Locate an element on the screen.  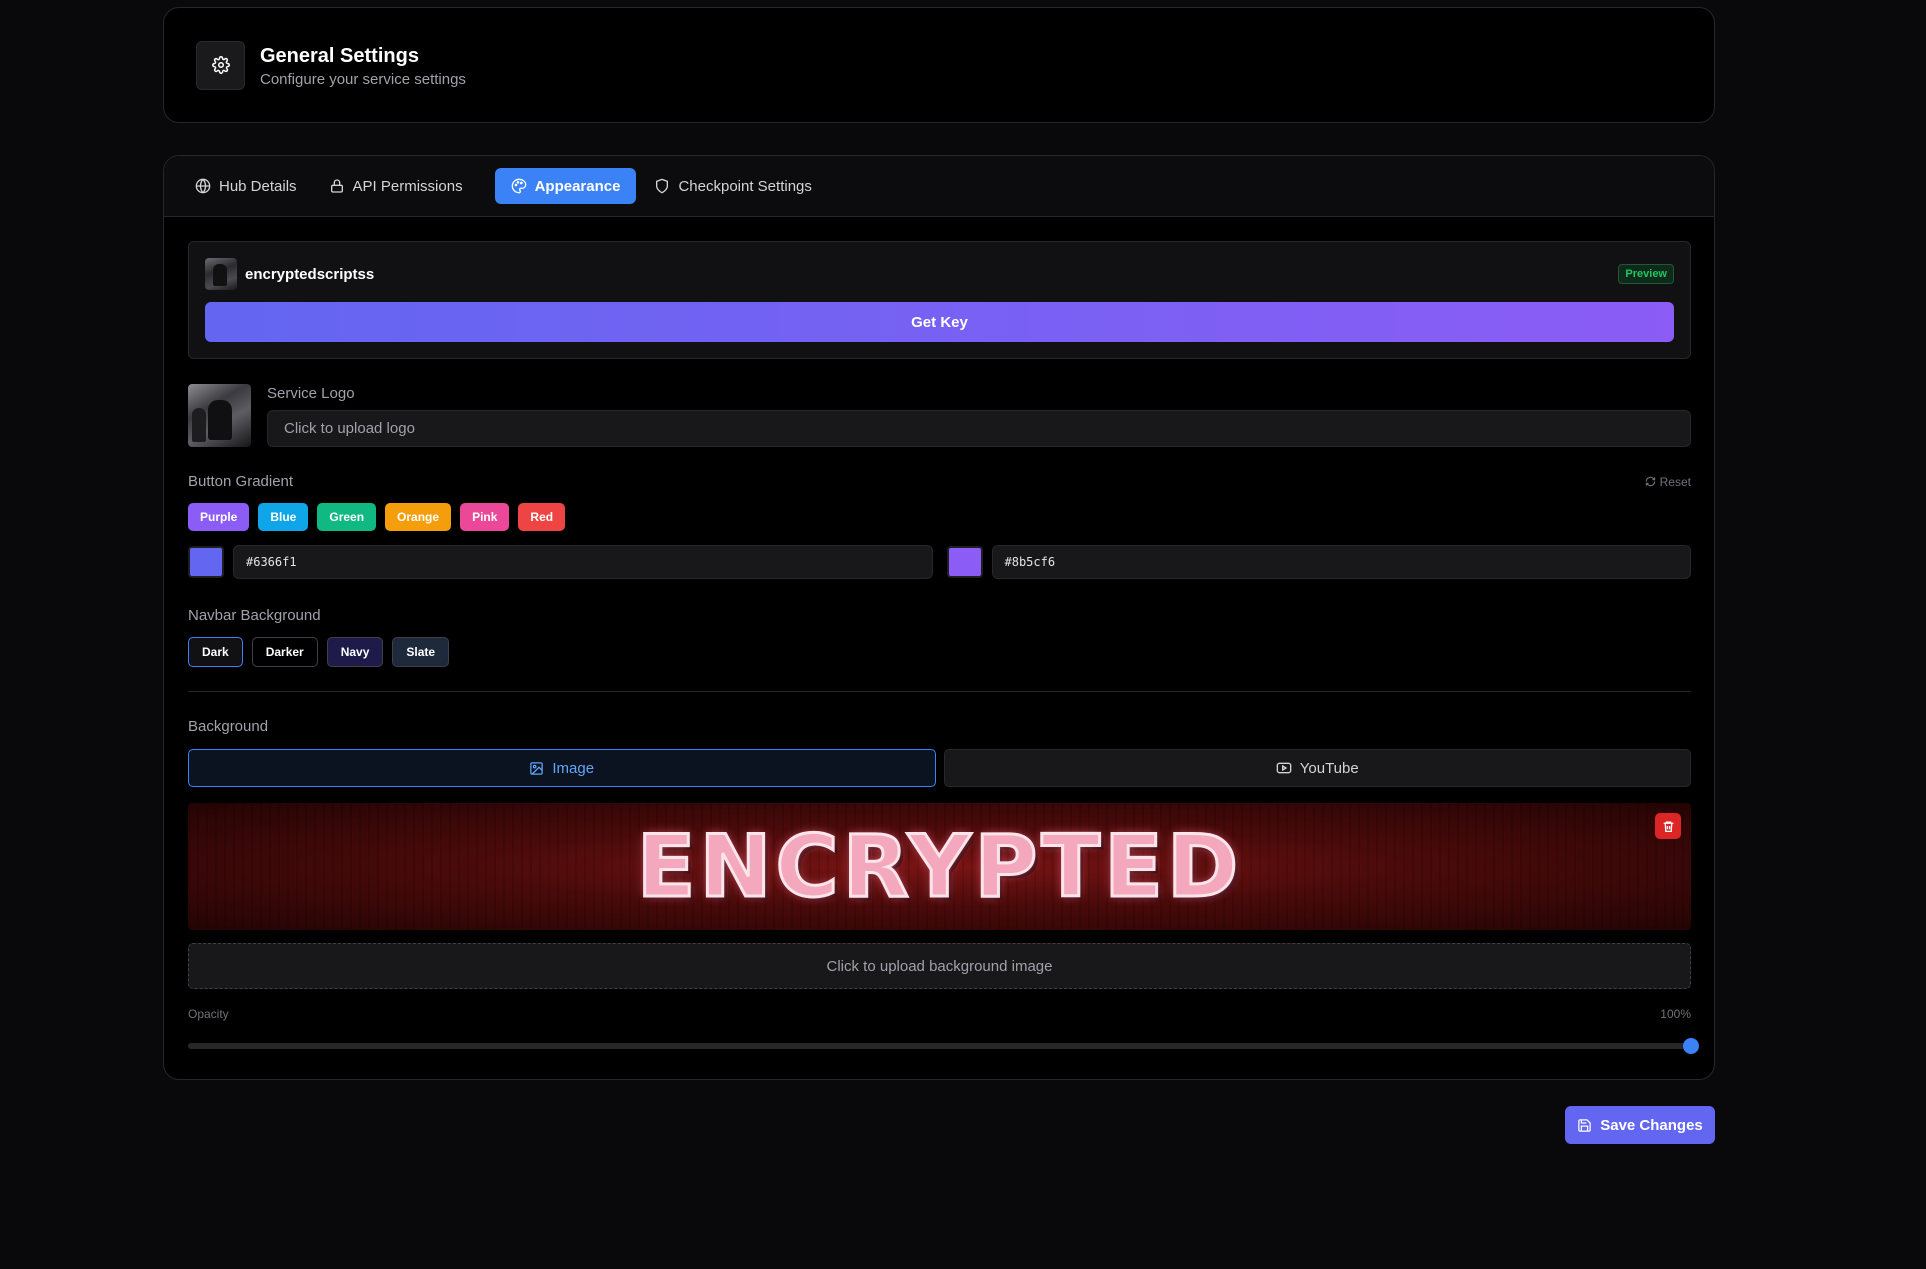
page-subtitle: Configure your service settings is located at coordinates (363, 79).